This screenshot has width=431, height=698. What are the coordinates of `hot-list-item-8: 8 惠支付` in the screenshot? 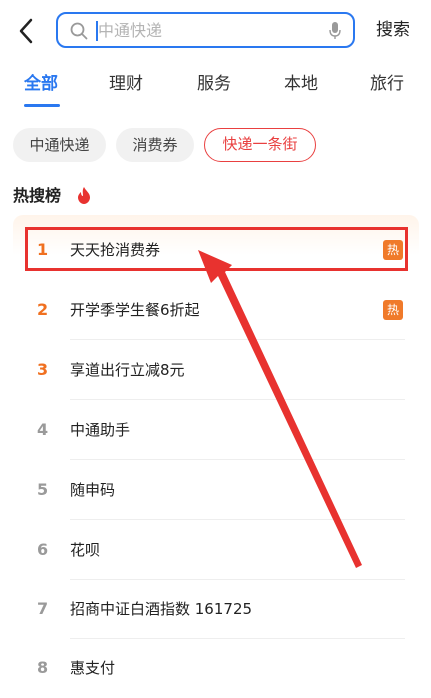 It's located at (216, 668).